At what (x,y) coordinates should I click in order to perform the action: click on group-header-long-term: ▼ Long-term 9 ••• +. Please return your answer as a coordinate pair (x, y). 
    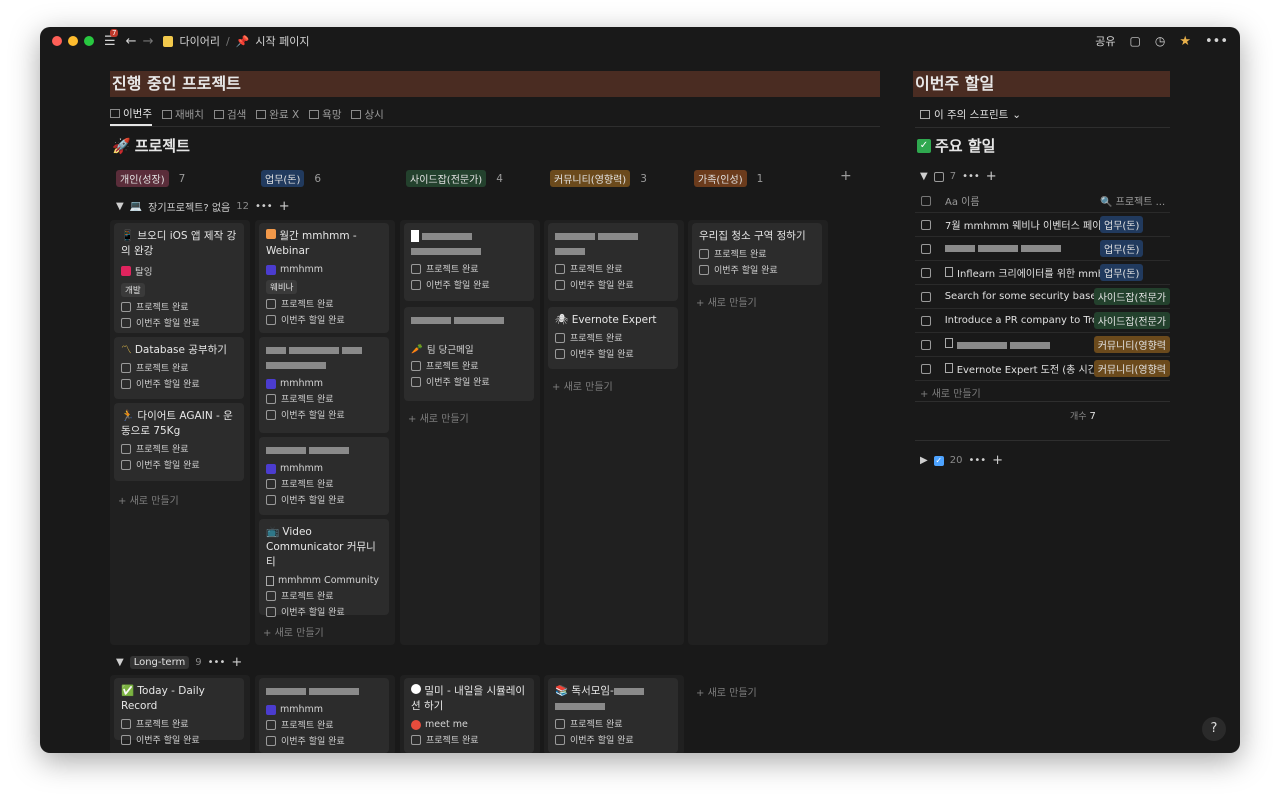
    Looking at the image, I should click on (179, 662).